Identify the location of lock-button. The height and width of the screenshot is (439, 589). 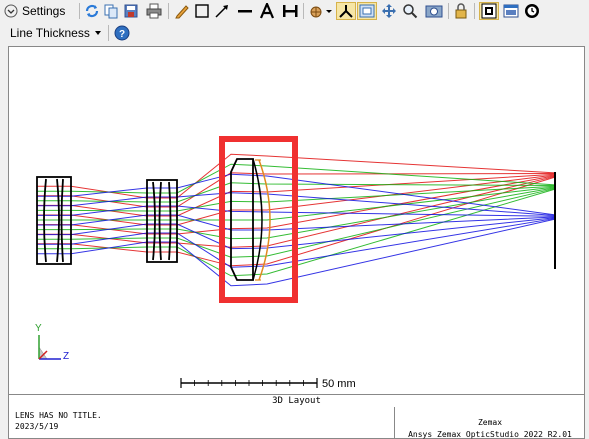
(461, 11).